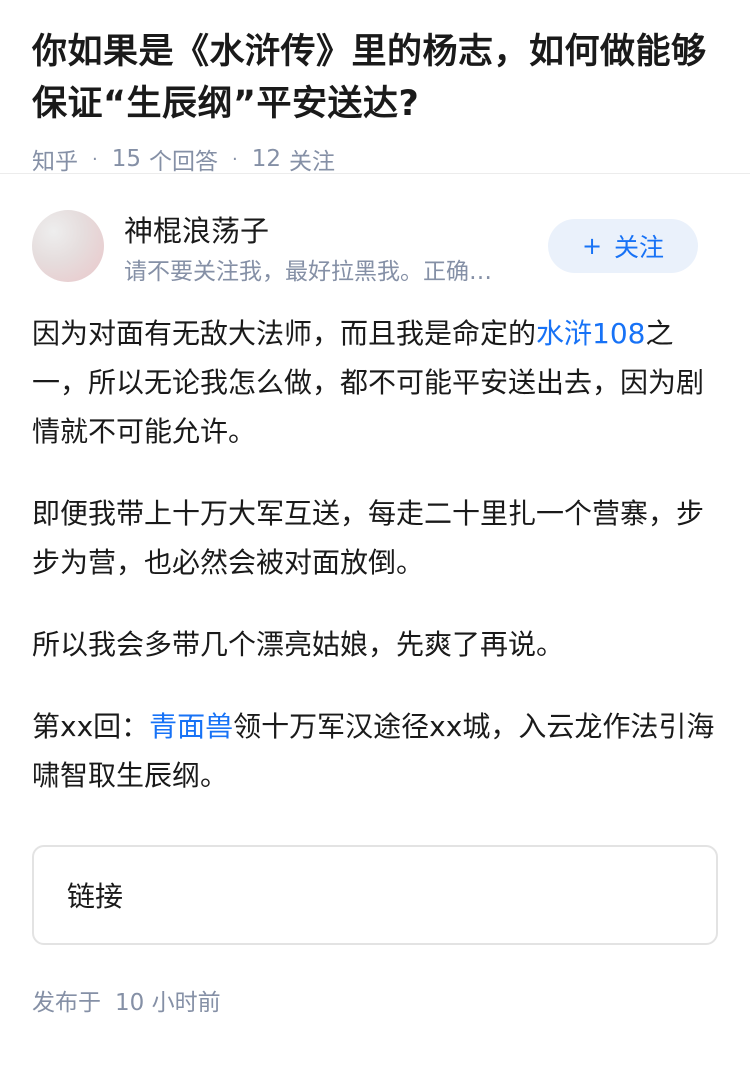 The width and height of the screenshot is (750, 1068). I want to click on follow-button-label: 关注, so click(639, 247).